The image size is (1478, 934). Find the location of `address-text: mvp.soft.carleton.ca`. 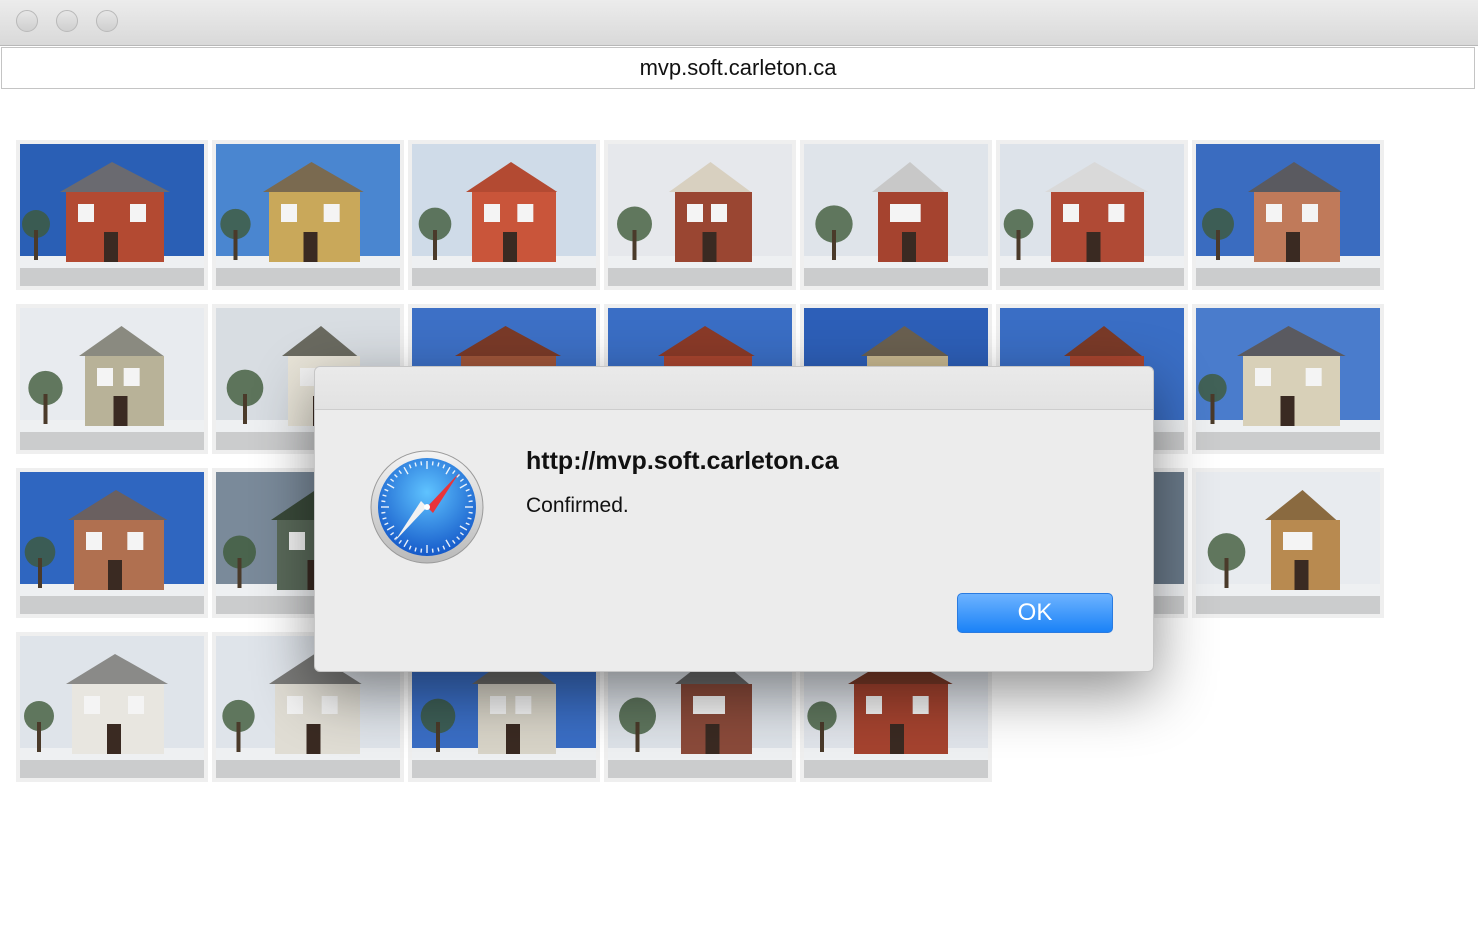

address-text: mvp.soft.carleton.ca is located at coordinates (738, 67).